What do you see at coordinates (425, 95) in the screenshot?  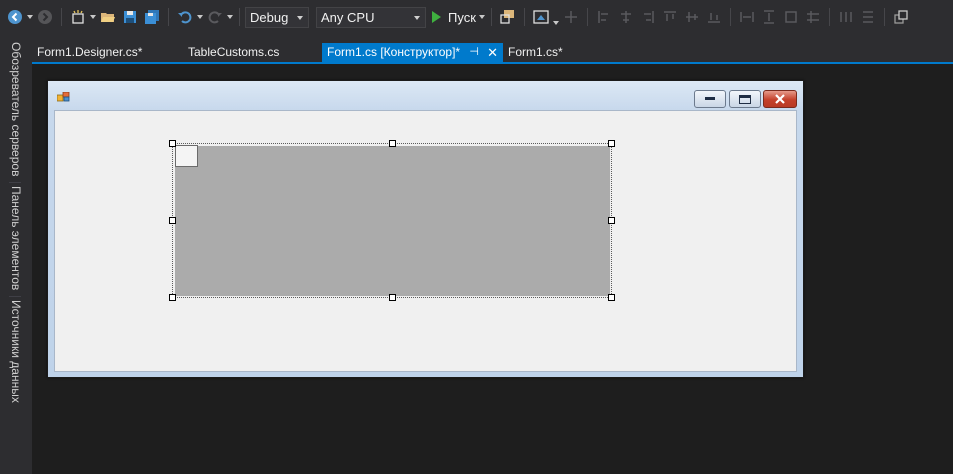 I see `form-titlebar` at bounding box center [425, 95].